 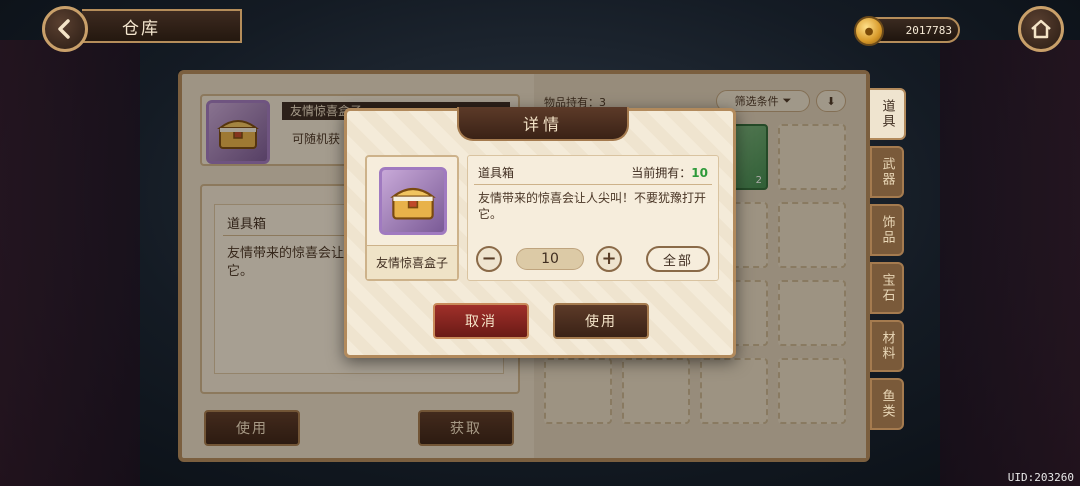 I want to click on decrease-button: −, so click(x=489, y=259).